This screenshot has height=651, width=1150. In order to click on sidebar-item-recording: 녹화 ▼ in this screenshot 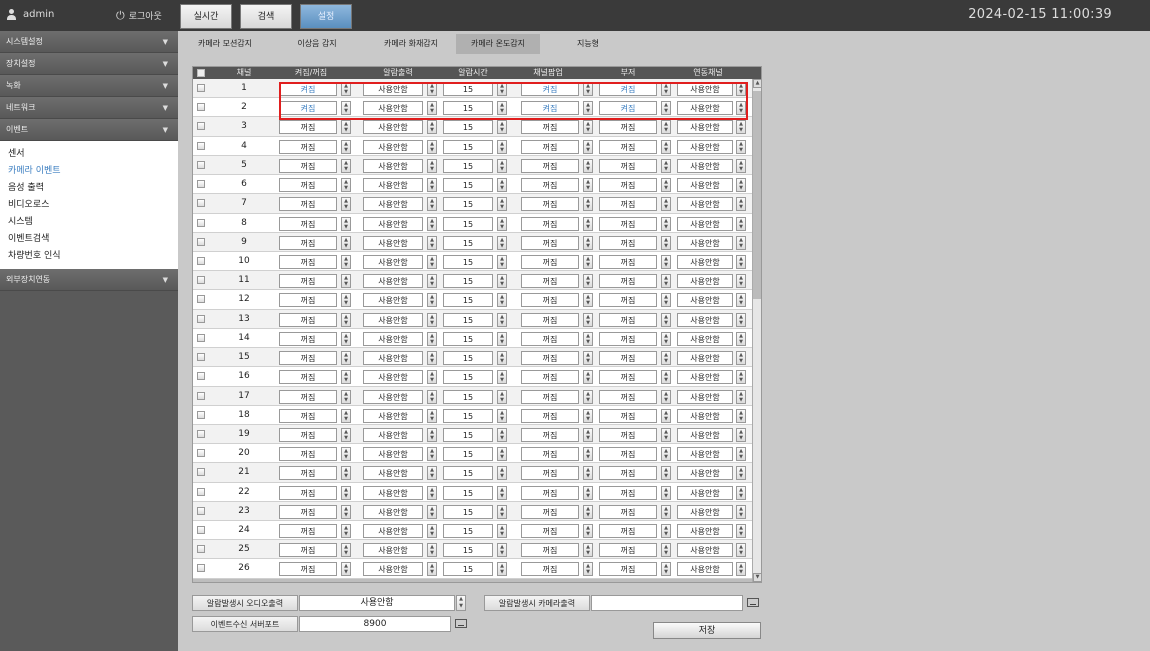, I will do `click(89, 86)`.